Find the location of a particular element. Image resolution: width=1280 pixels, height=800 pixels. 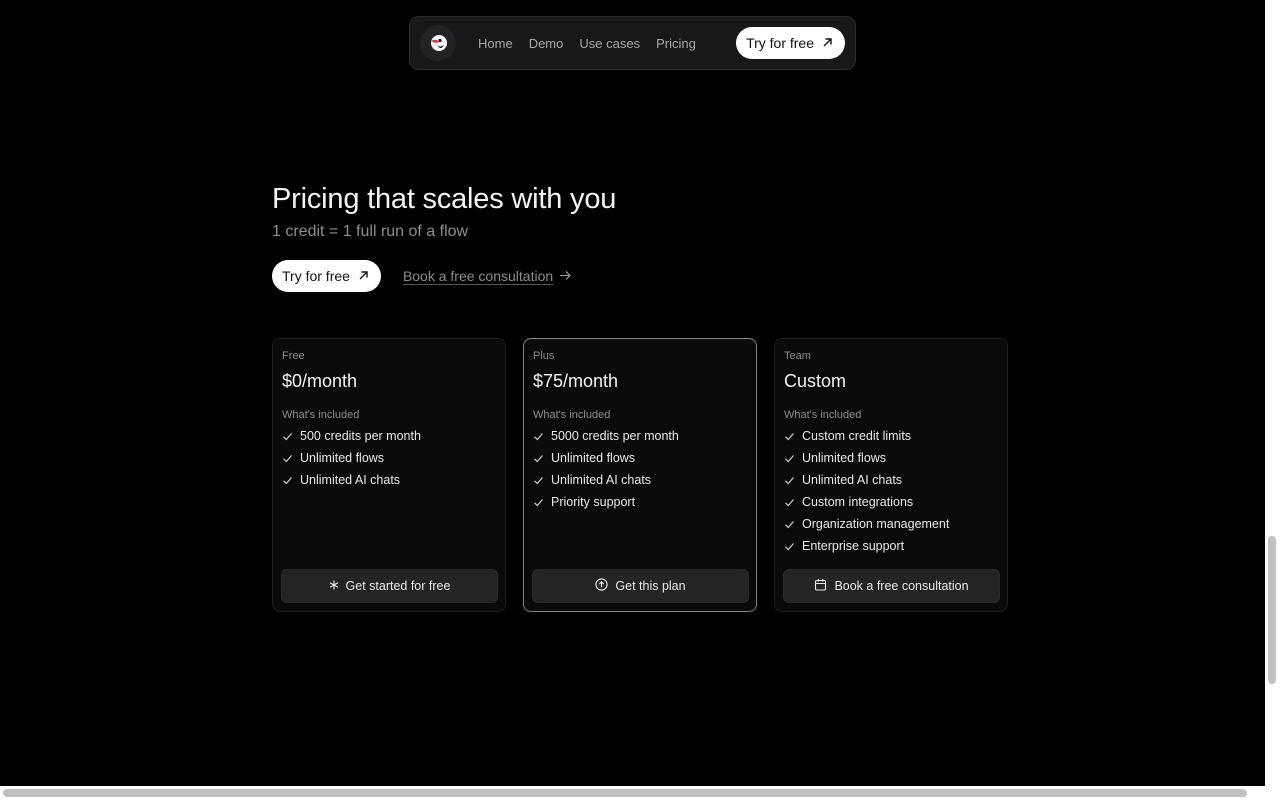

feature-label: Priority support is located at coordinates (593, 502).